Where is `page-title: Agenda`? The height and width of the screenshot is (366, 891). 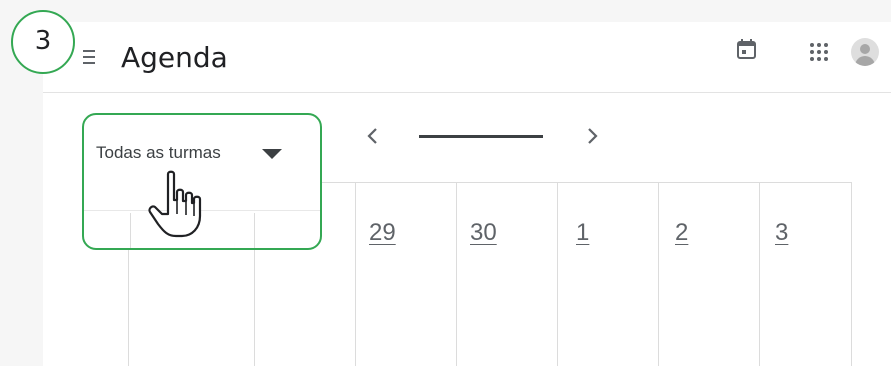
page-title: Agenda is located at coordinates (174, 57).